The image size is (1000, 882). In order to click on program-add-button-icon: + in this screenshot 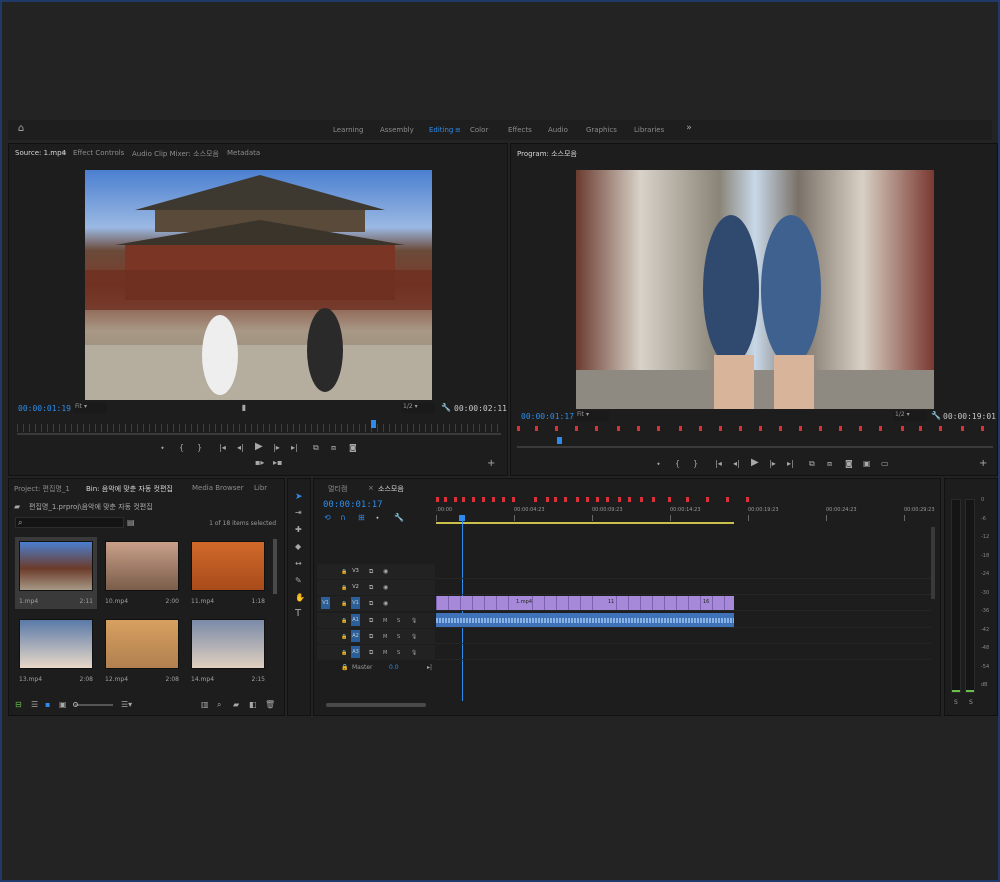, I will do `click(983, 464)`.